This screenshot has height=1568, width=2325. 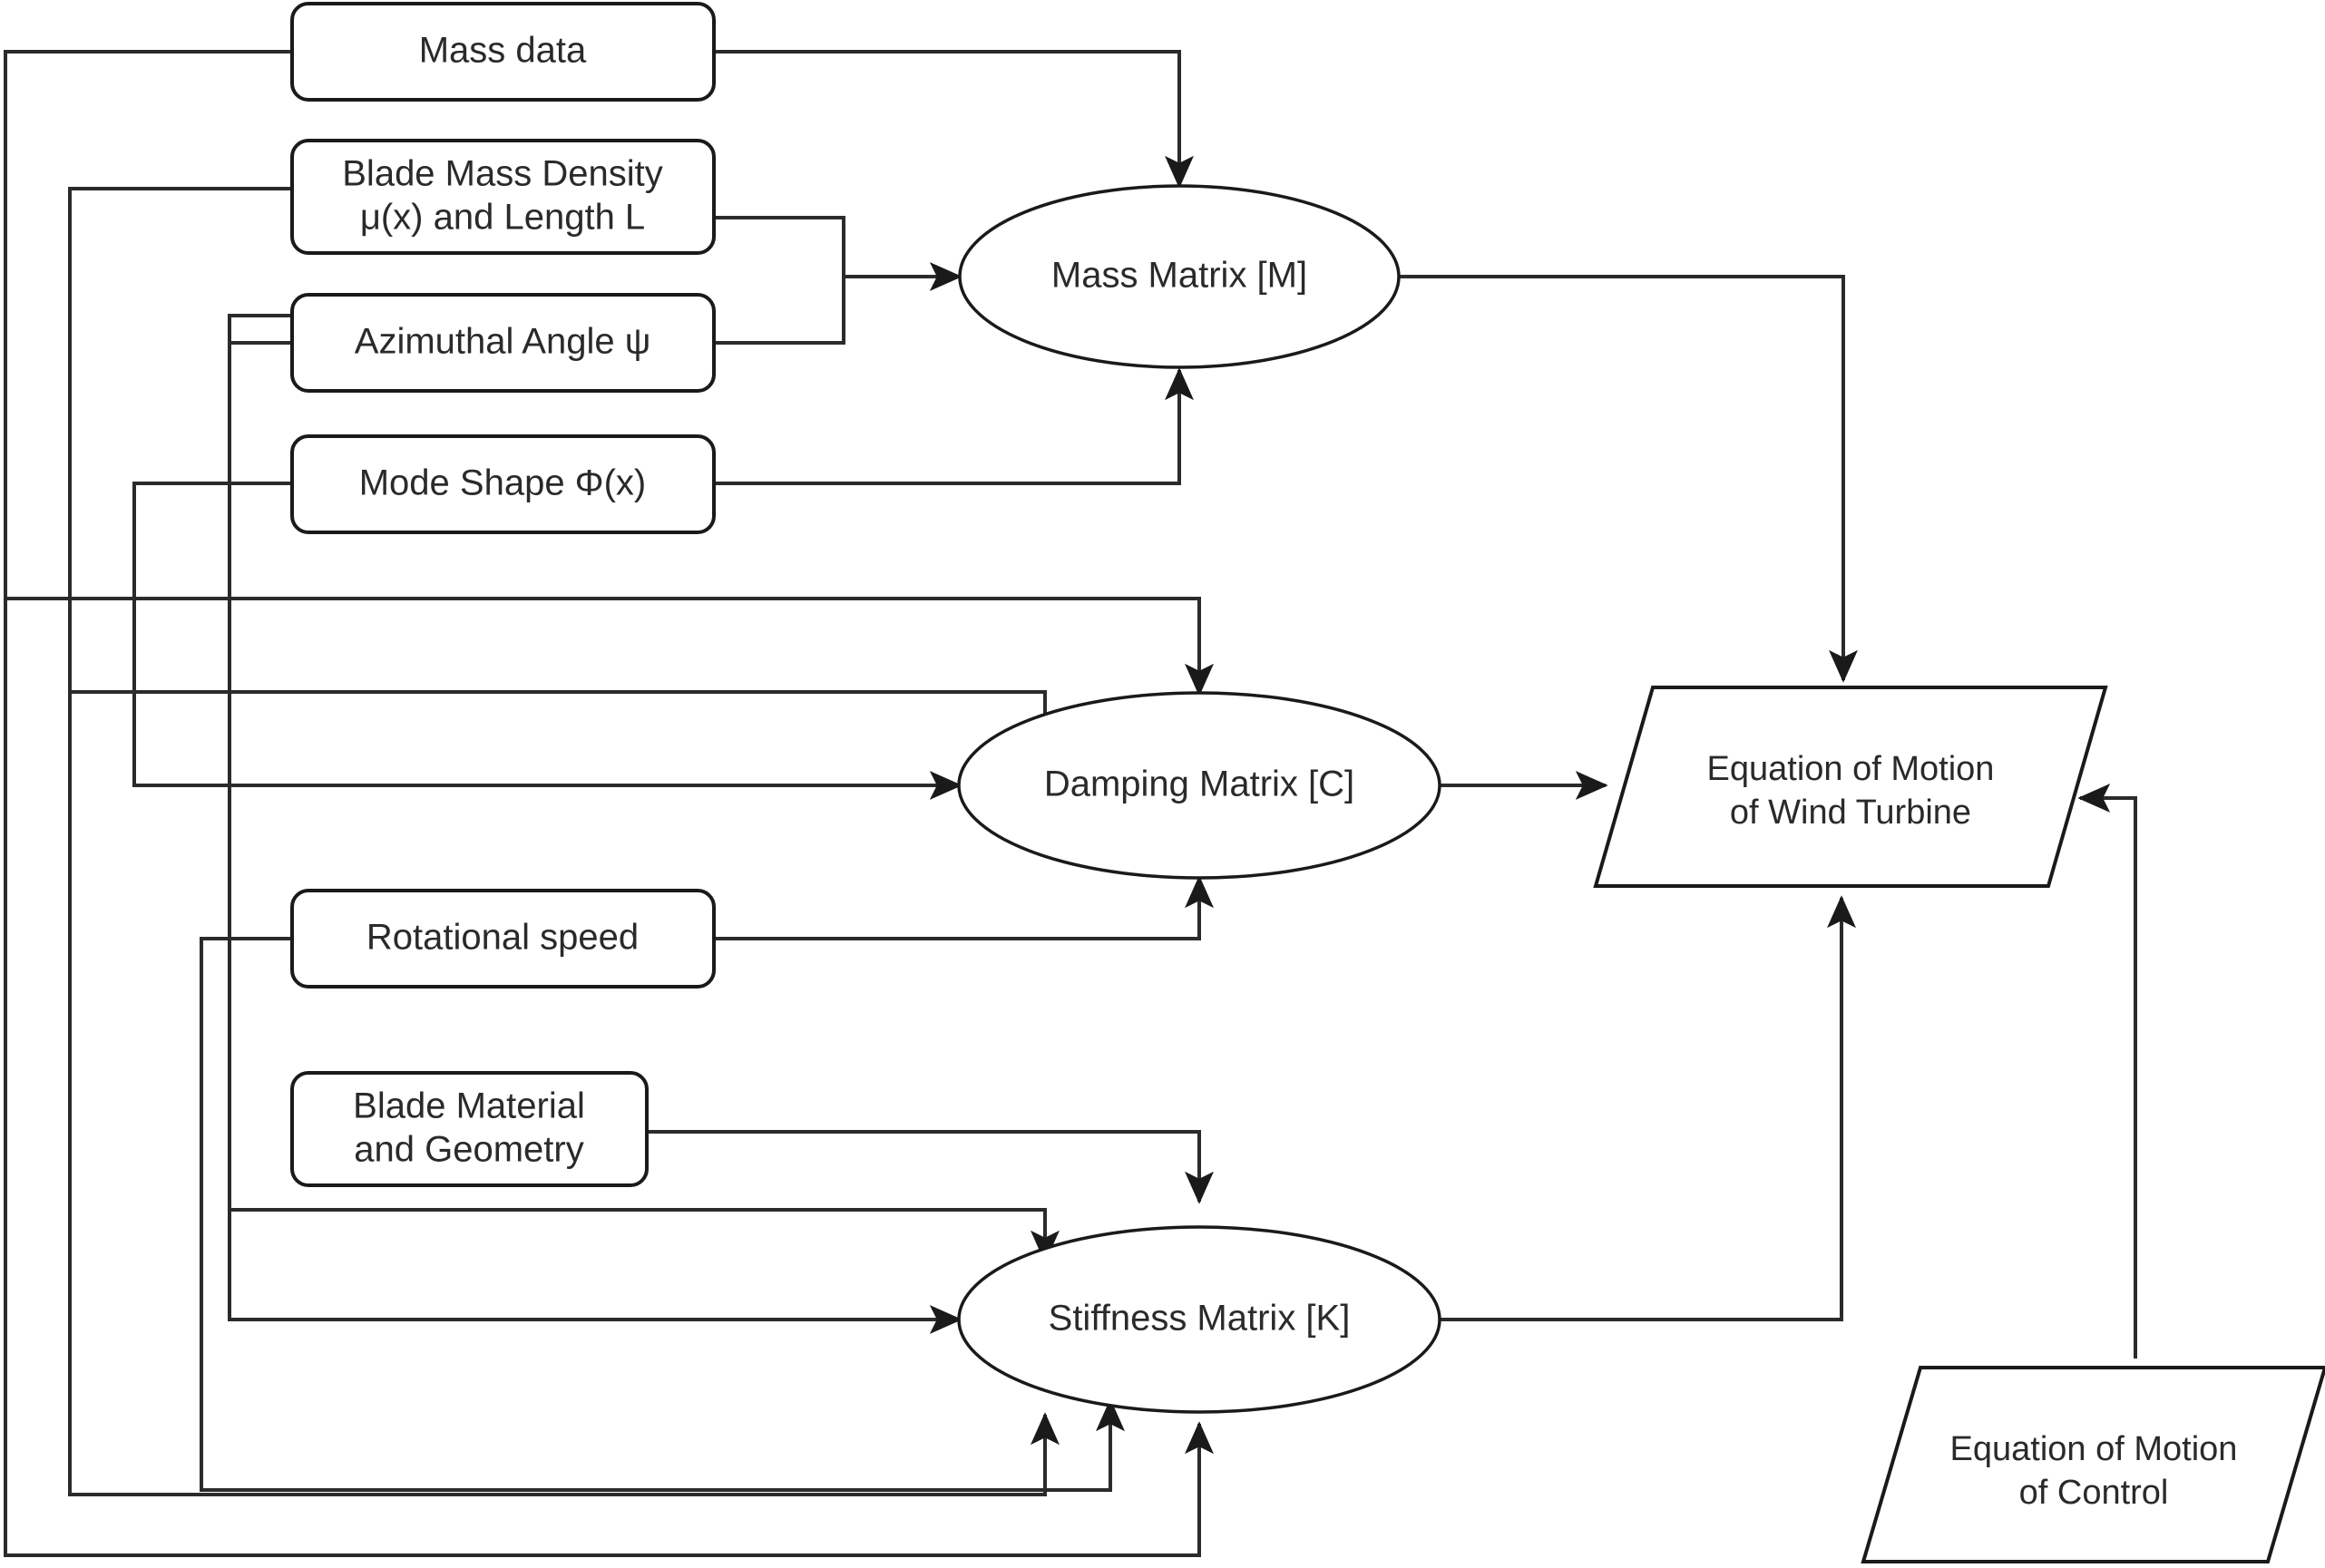 I want to click on edge-mass-data-to-mass-matrix, so click(x=954, y=119).